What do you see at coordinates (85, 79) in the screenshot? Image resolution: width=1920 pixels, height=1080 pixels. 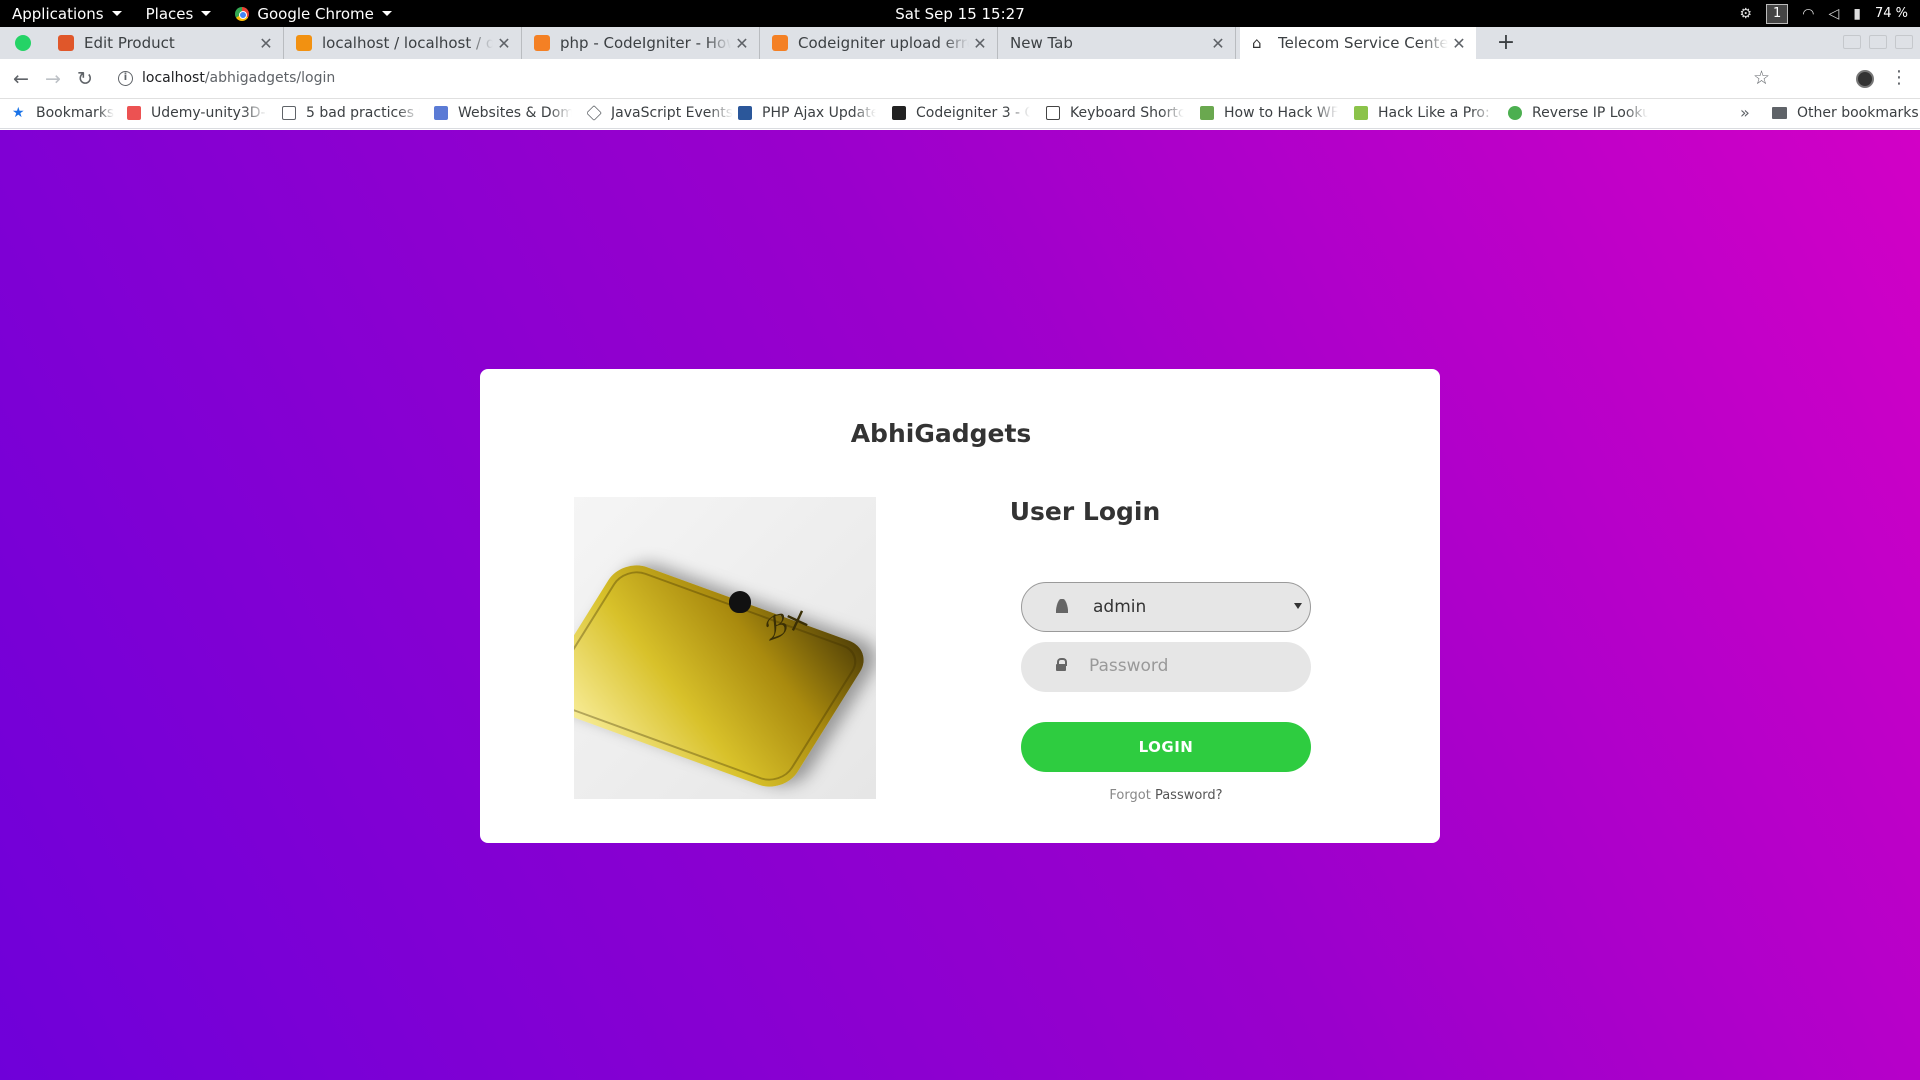 I see `reload-icon: ↻` at bounding box center [85, 79].